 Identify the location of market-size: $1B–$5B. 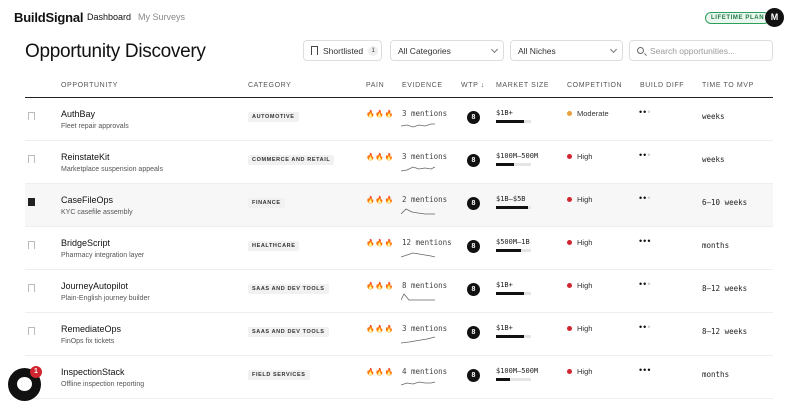
(511, 199).